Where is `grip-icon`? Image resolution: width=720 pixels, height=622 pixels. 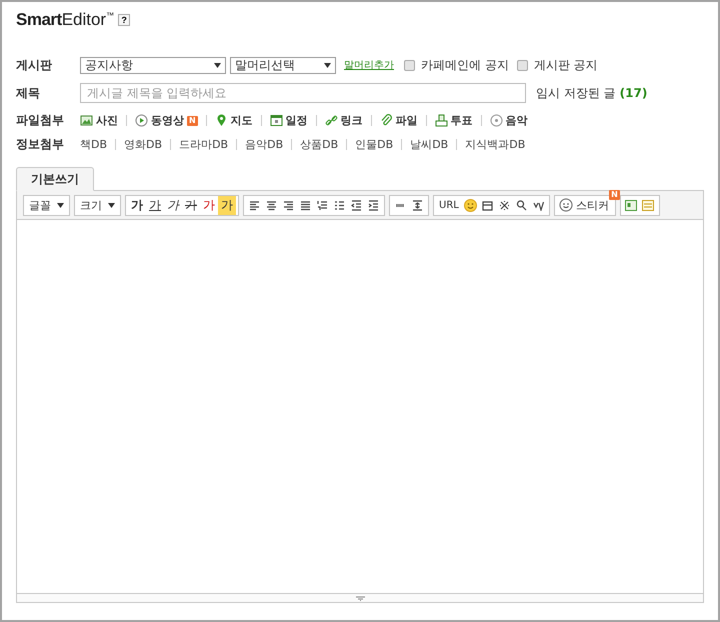 grip-icon is located at coordinates (360, 598).